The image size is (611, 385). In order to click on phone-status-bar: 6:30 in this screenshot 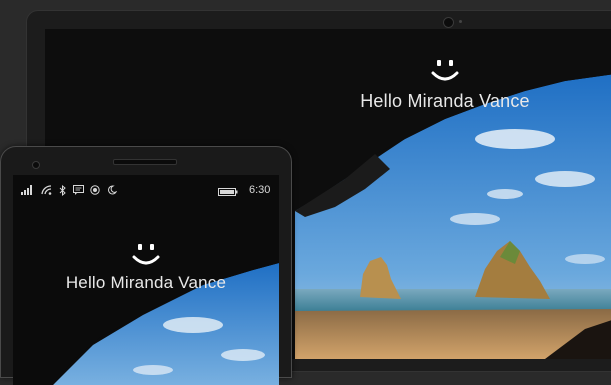, I will do `click(146, 191)`.